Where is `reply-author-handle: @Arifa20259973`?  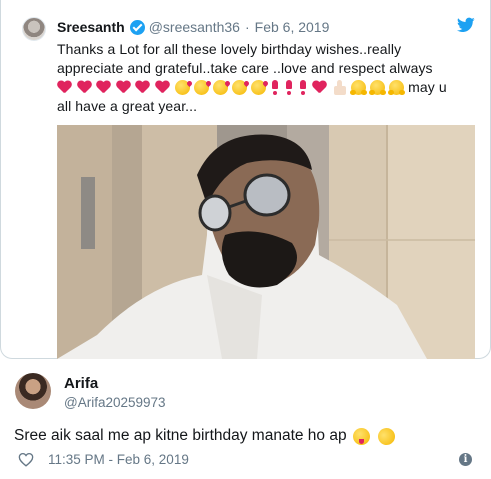 reply-author-handle: @Arifa20259973 is located at coordinates (115, 402).